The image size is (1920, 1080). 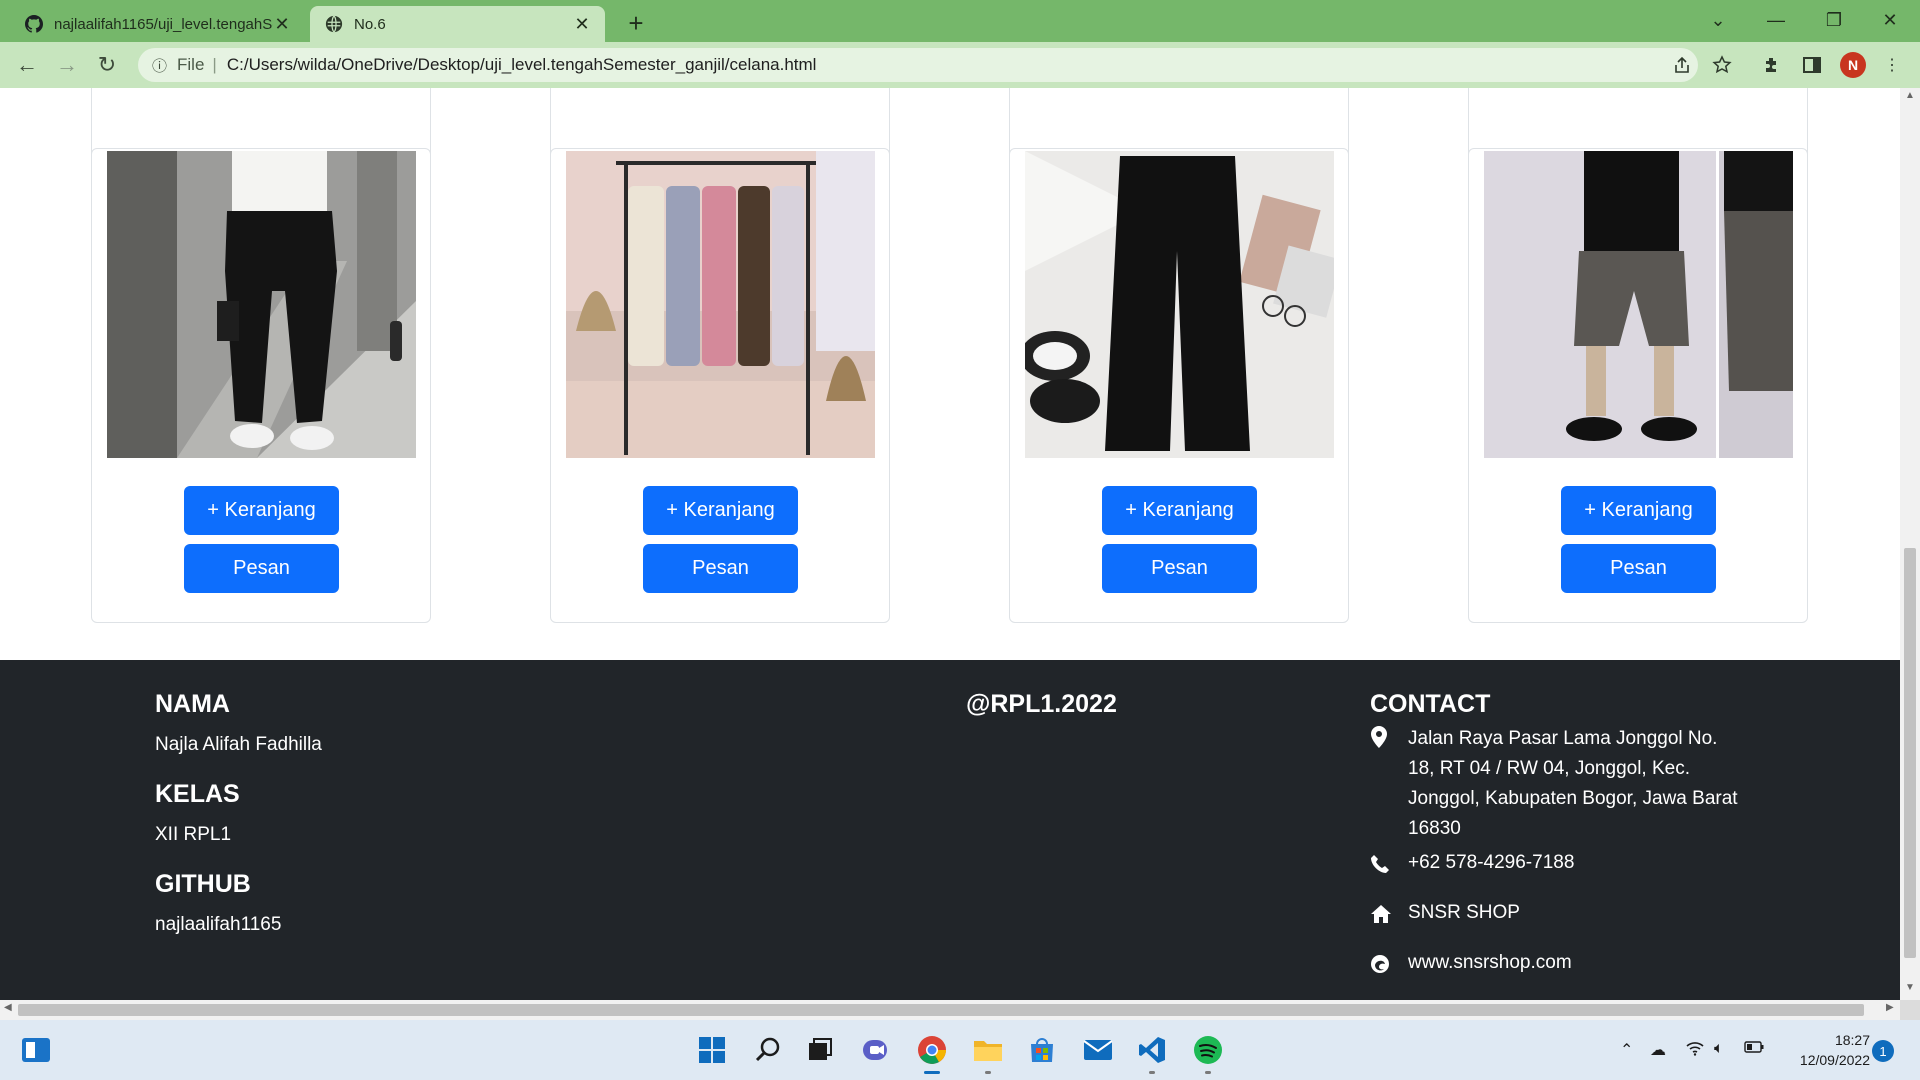 What do you see at coordinates (1695, 1050) in the screenshot?
I see `wifi-icon` at bounding box center [1695, 1050].